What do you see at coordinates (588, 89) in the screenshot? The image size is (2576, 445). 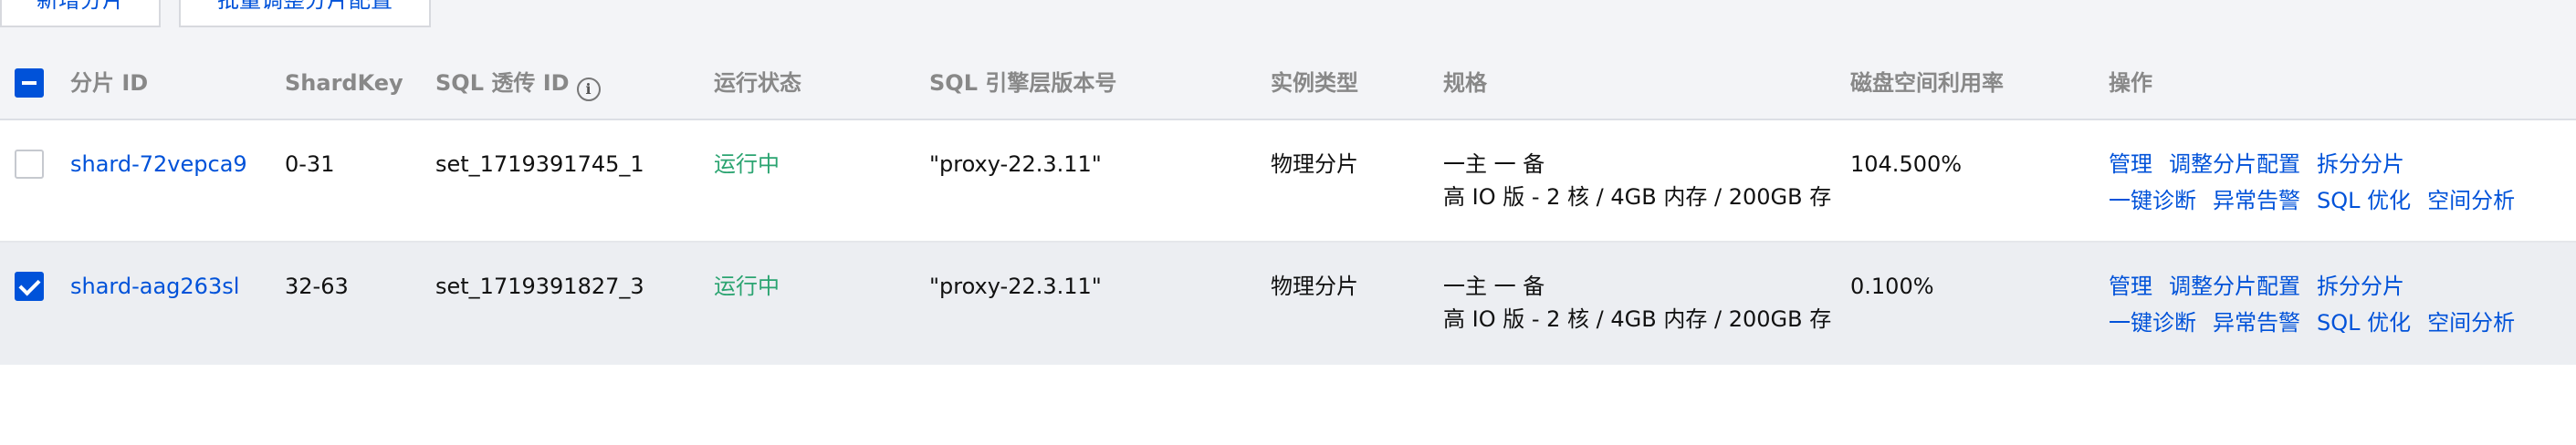 I see `info-icon: i` at bounding box center [588, 89].